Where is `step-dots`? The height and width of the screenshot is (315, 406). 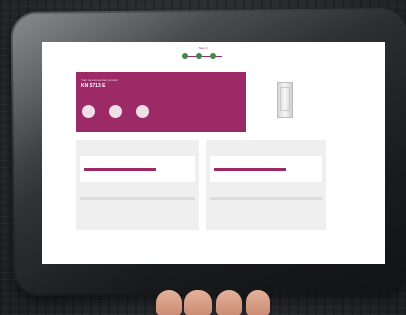 step-dots is located at coordinates (203, 56).